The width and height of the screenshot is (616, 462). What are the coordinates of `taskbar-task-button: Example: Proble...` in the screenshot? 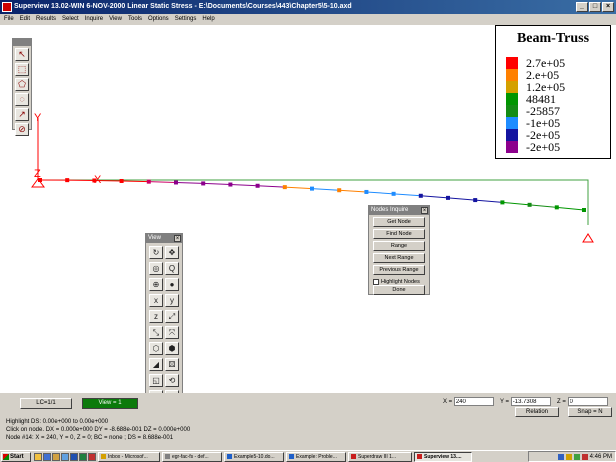 It's located at (316, 456).